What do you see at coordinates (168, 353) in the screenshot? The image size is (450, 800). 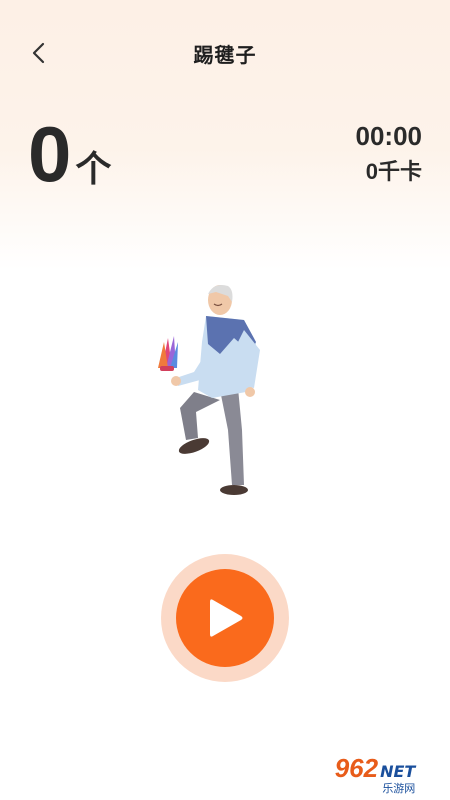 I see `shuttlecock-icon` at bounding box center [168, 353].